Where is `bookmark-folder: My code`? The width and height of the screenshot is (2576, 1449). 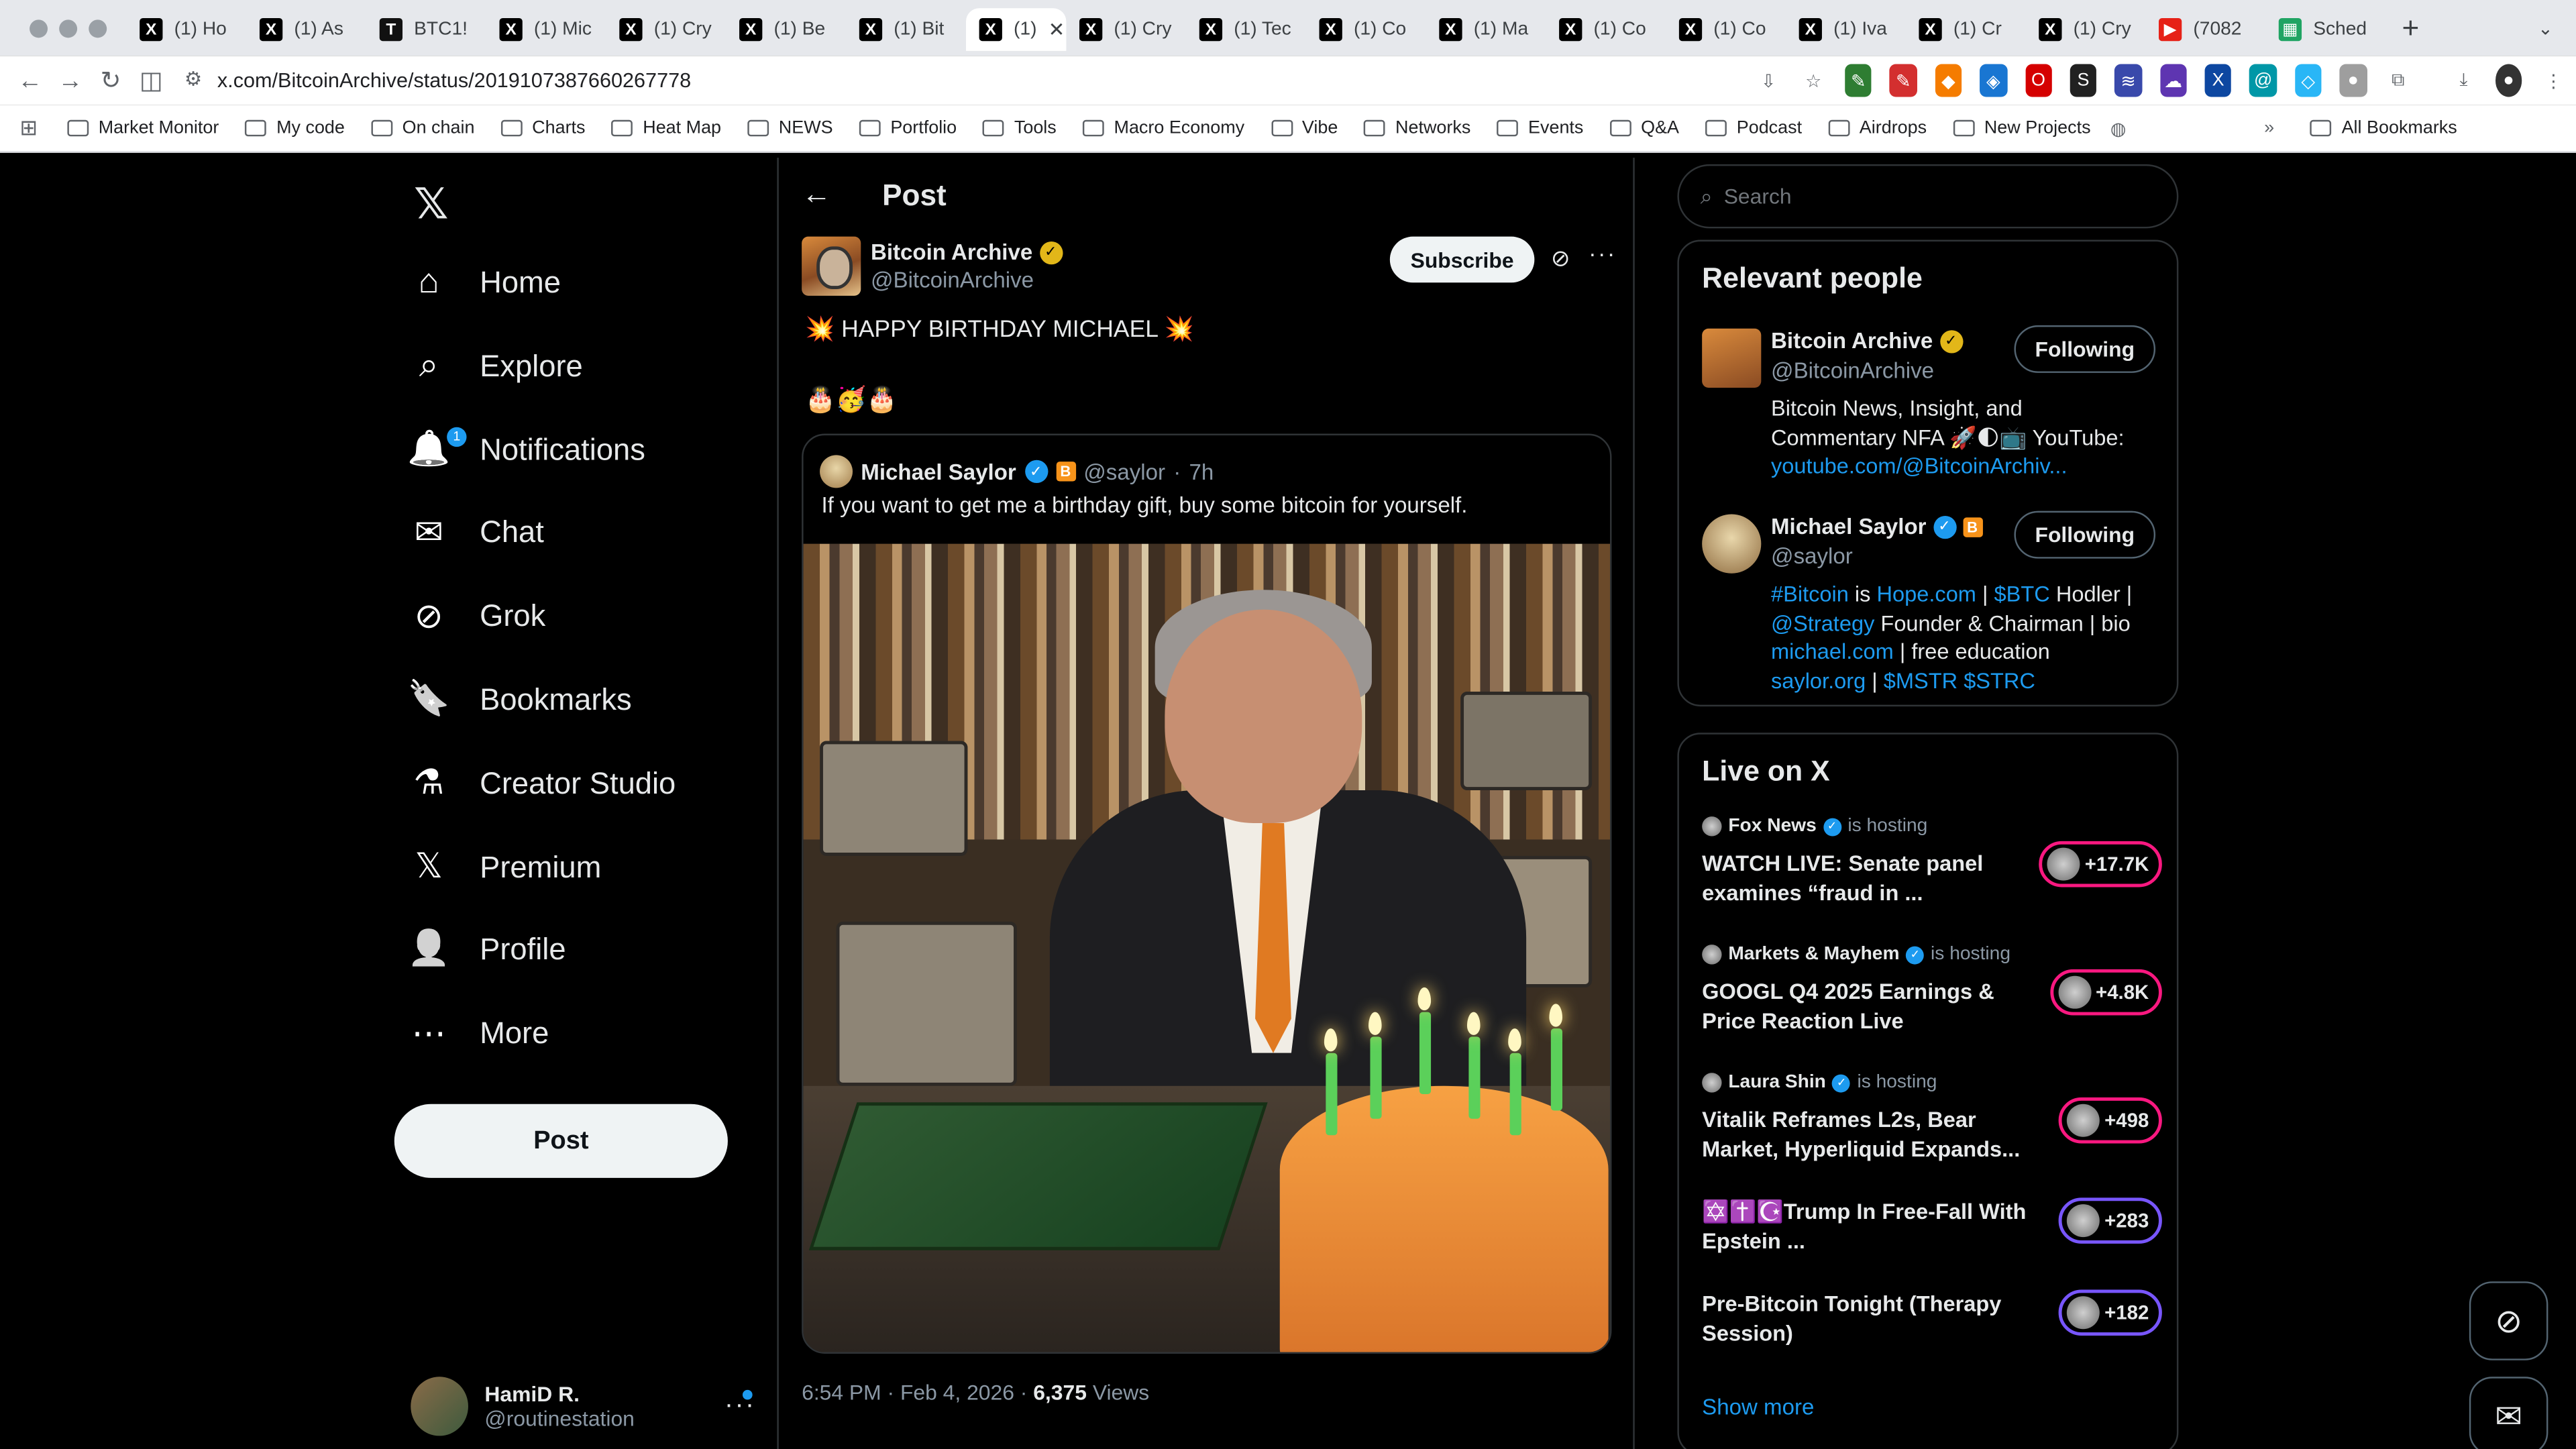 bookmark-folder: My code is located at coordinates (295, 128).